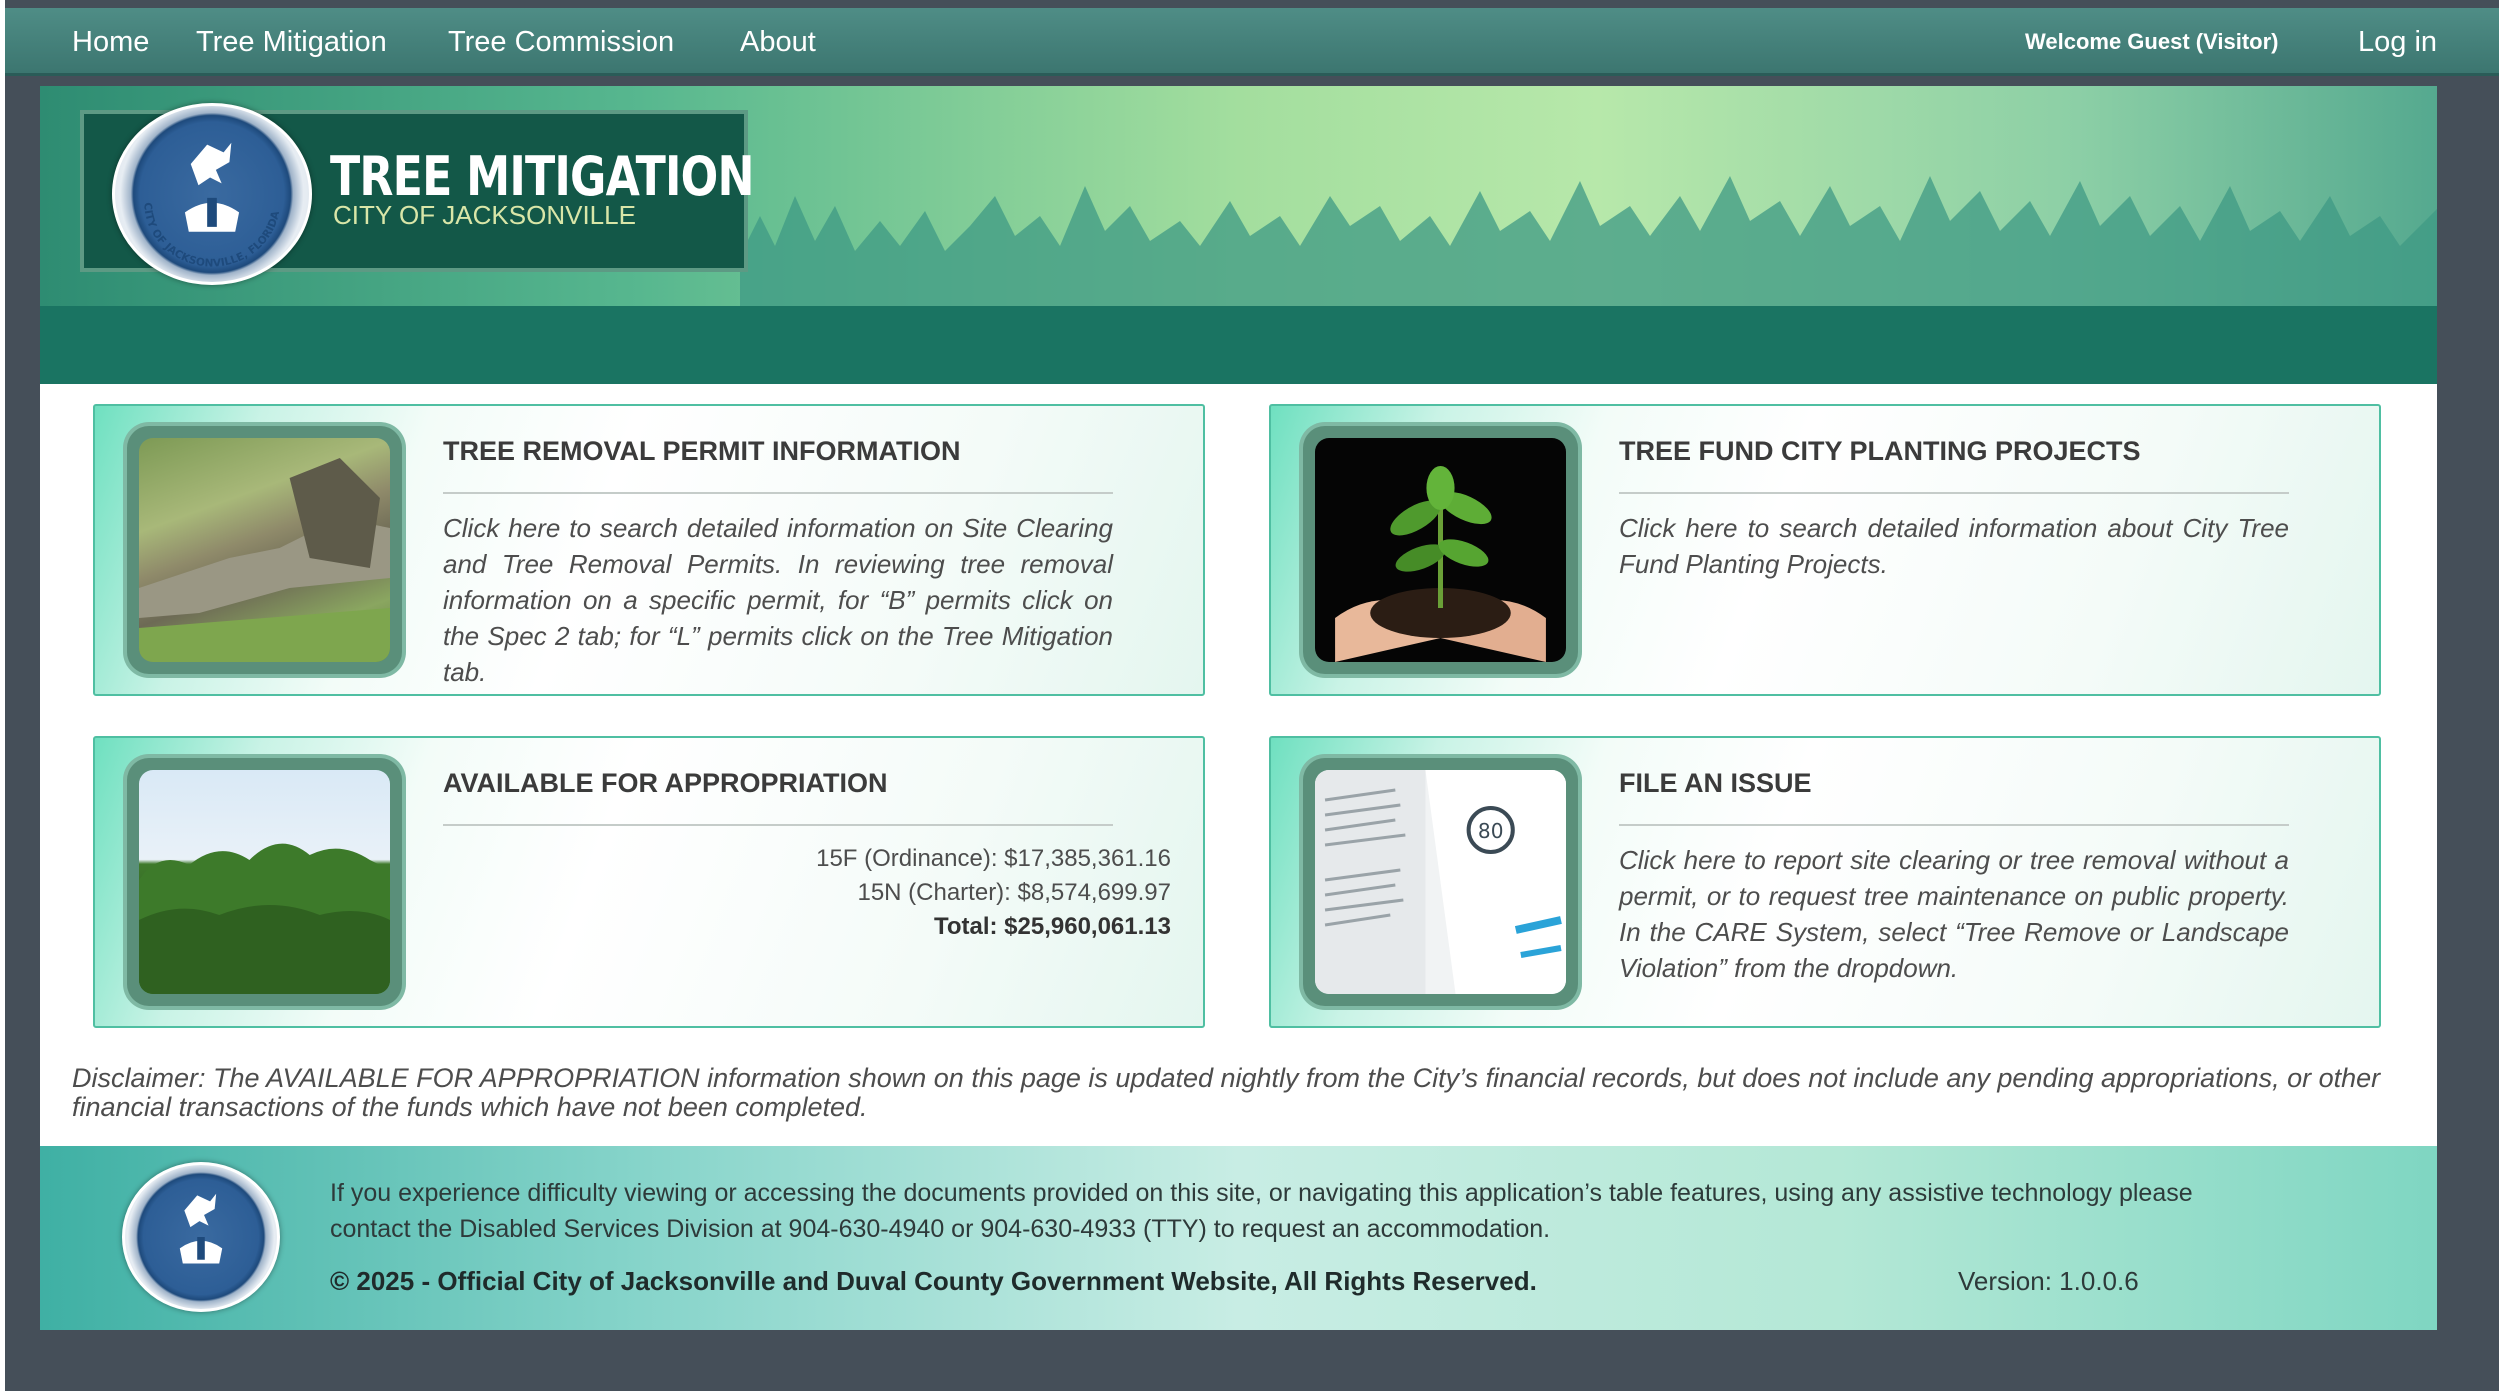 The height and width of the screenshot is (1391, 2499). I want to click on card-title: TREE FUND CITY PLANTING PROJECTS, so click(1880, 451).